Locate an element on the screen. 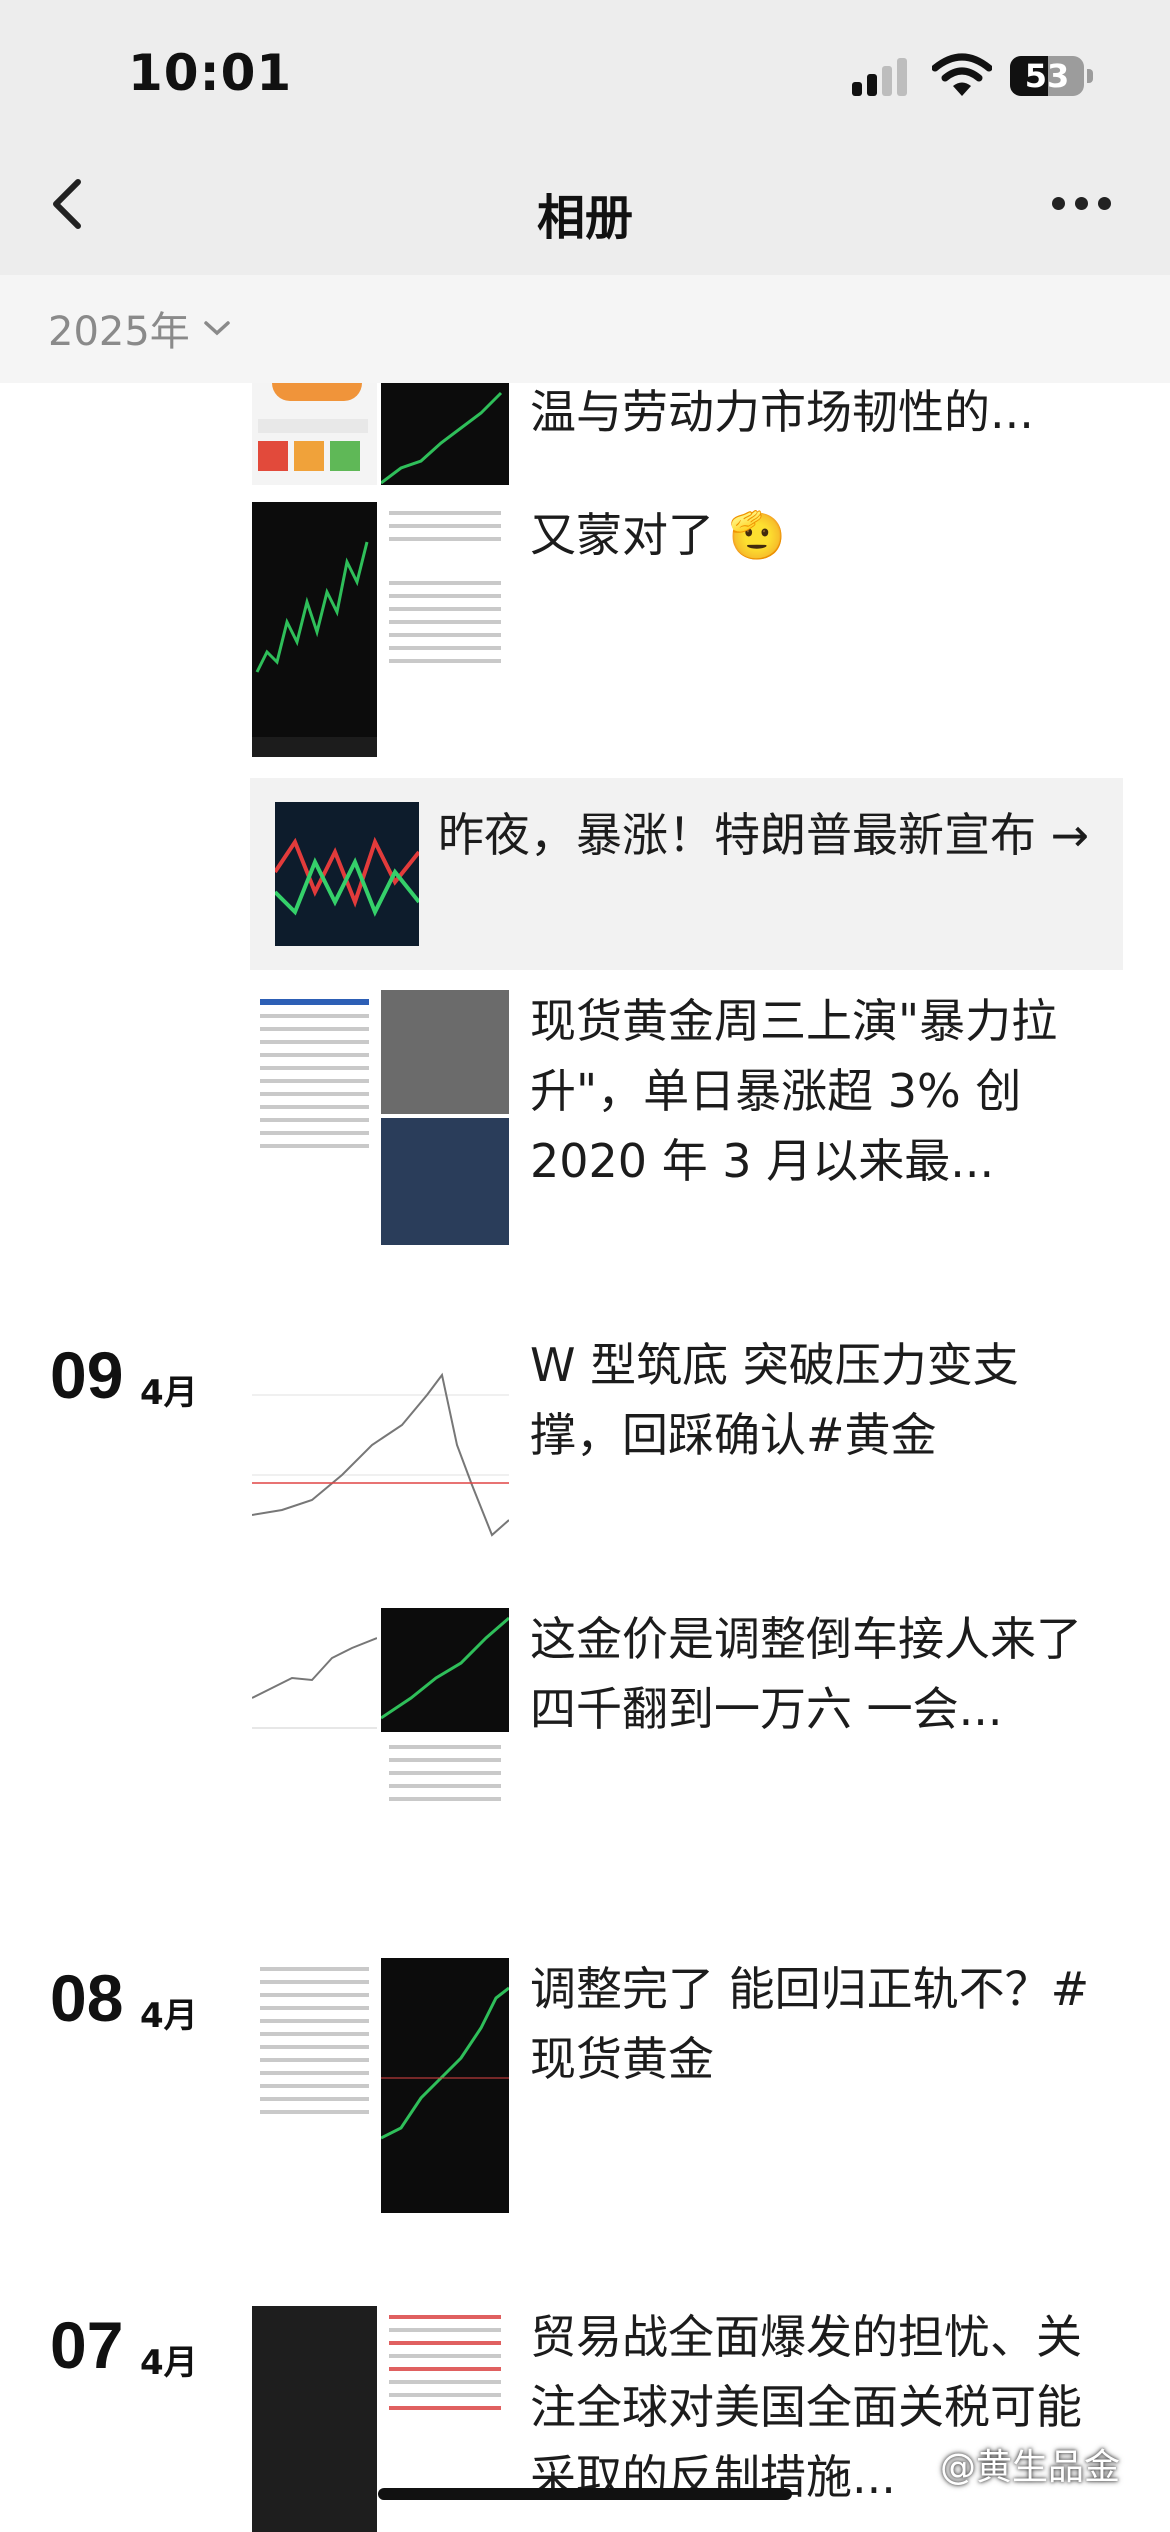  post-text: 又蒙对了 🫡 is located at coordinates (815, 535).